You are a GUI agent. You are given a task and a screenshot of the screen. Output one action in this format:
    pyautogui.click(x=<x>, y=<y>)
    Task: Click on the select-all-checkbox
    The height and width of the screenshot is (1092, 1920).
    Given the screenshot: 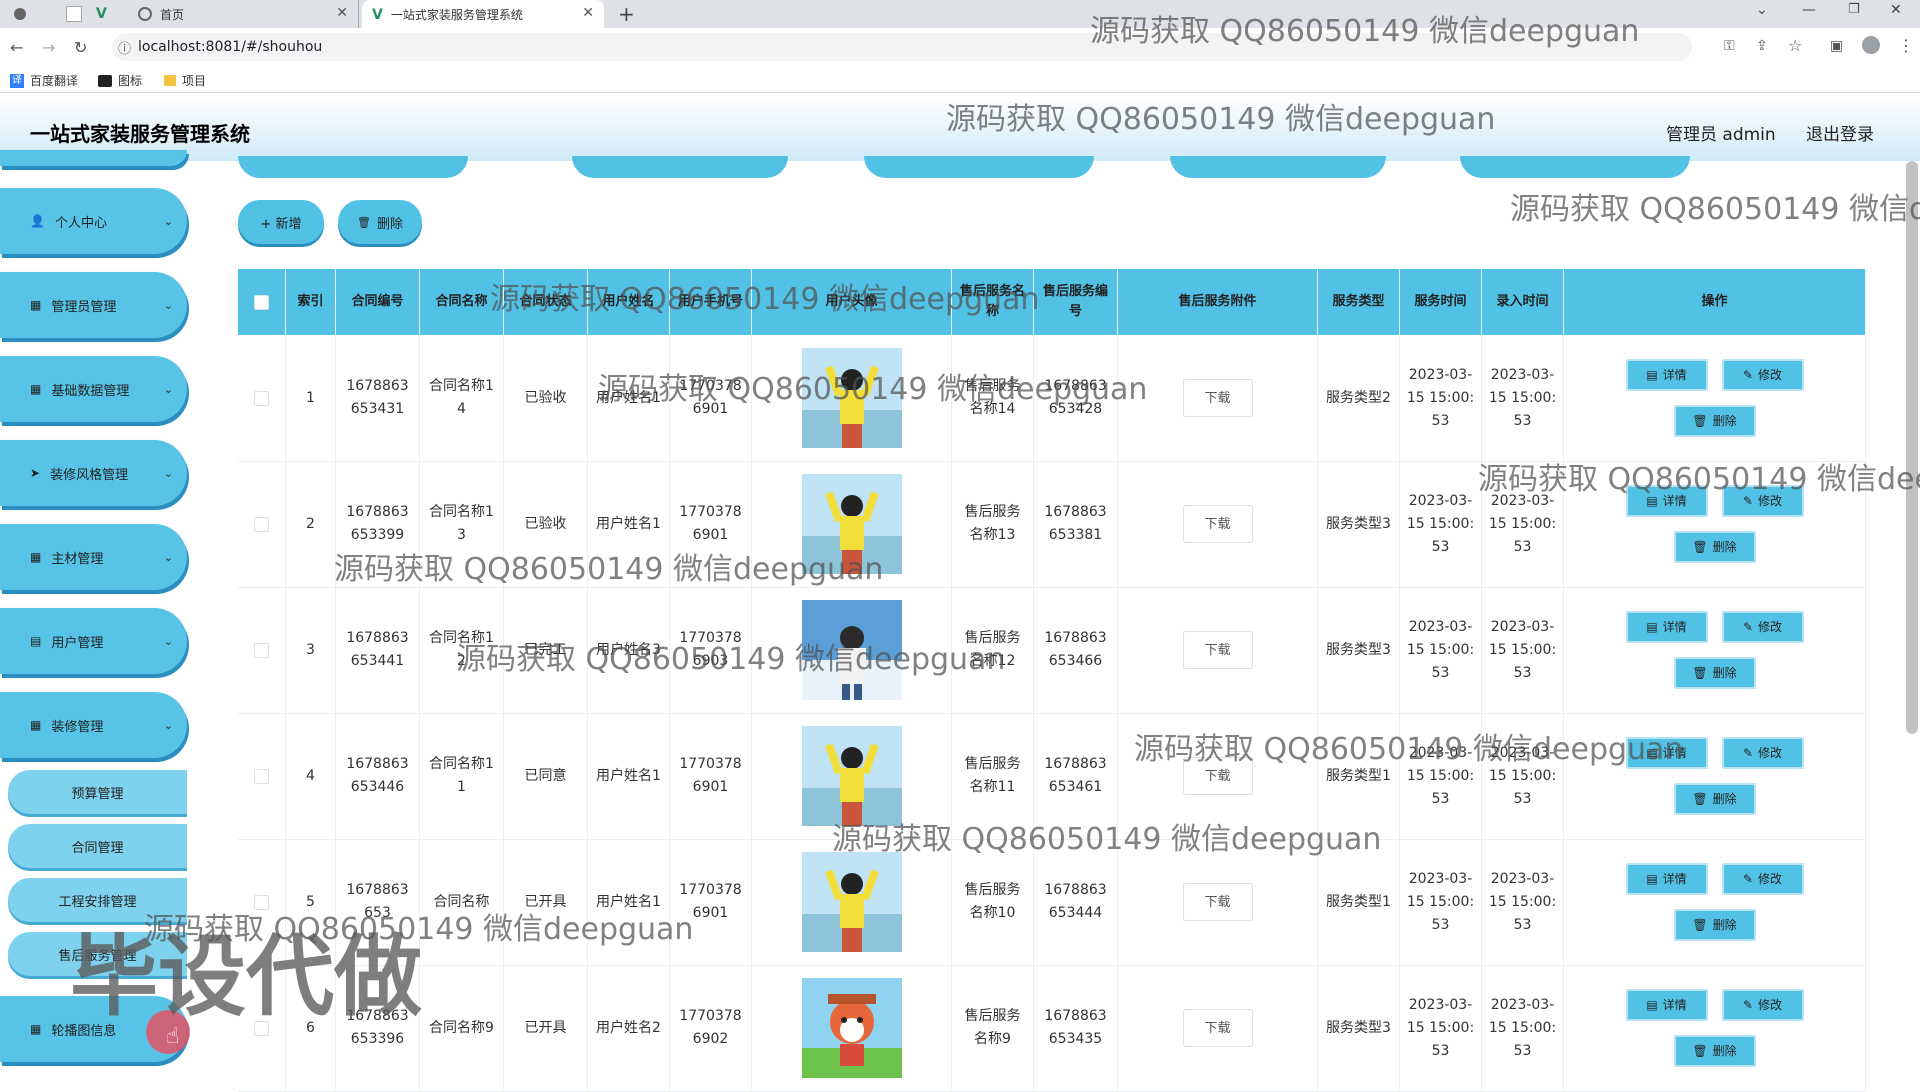 What is the action you would take?
    pyautogui.click(x=261, y=302)
    